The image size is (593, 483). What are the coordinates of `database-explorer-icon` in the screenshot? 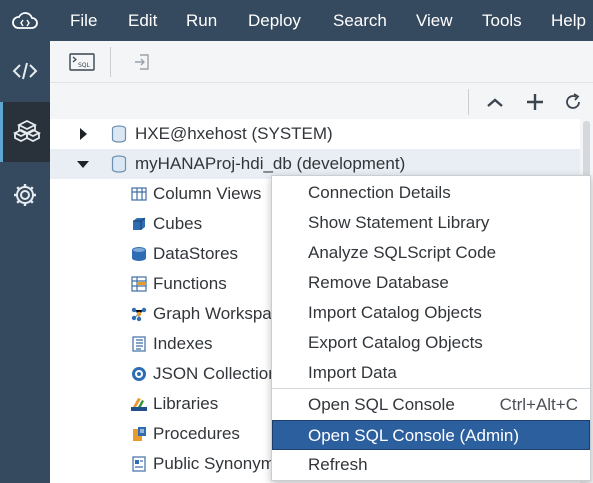 It's located at (26, 131).